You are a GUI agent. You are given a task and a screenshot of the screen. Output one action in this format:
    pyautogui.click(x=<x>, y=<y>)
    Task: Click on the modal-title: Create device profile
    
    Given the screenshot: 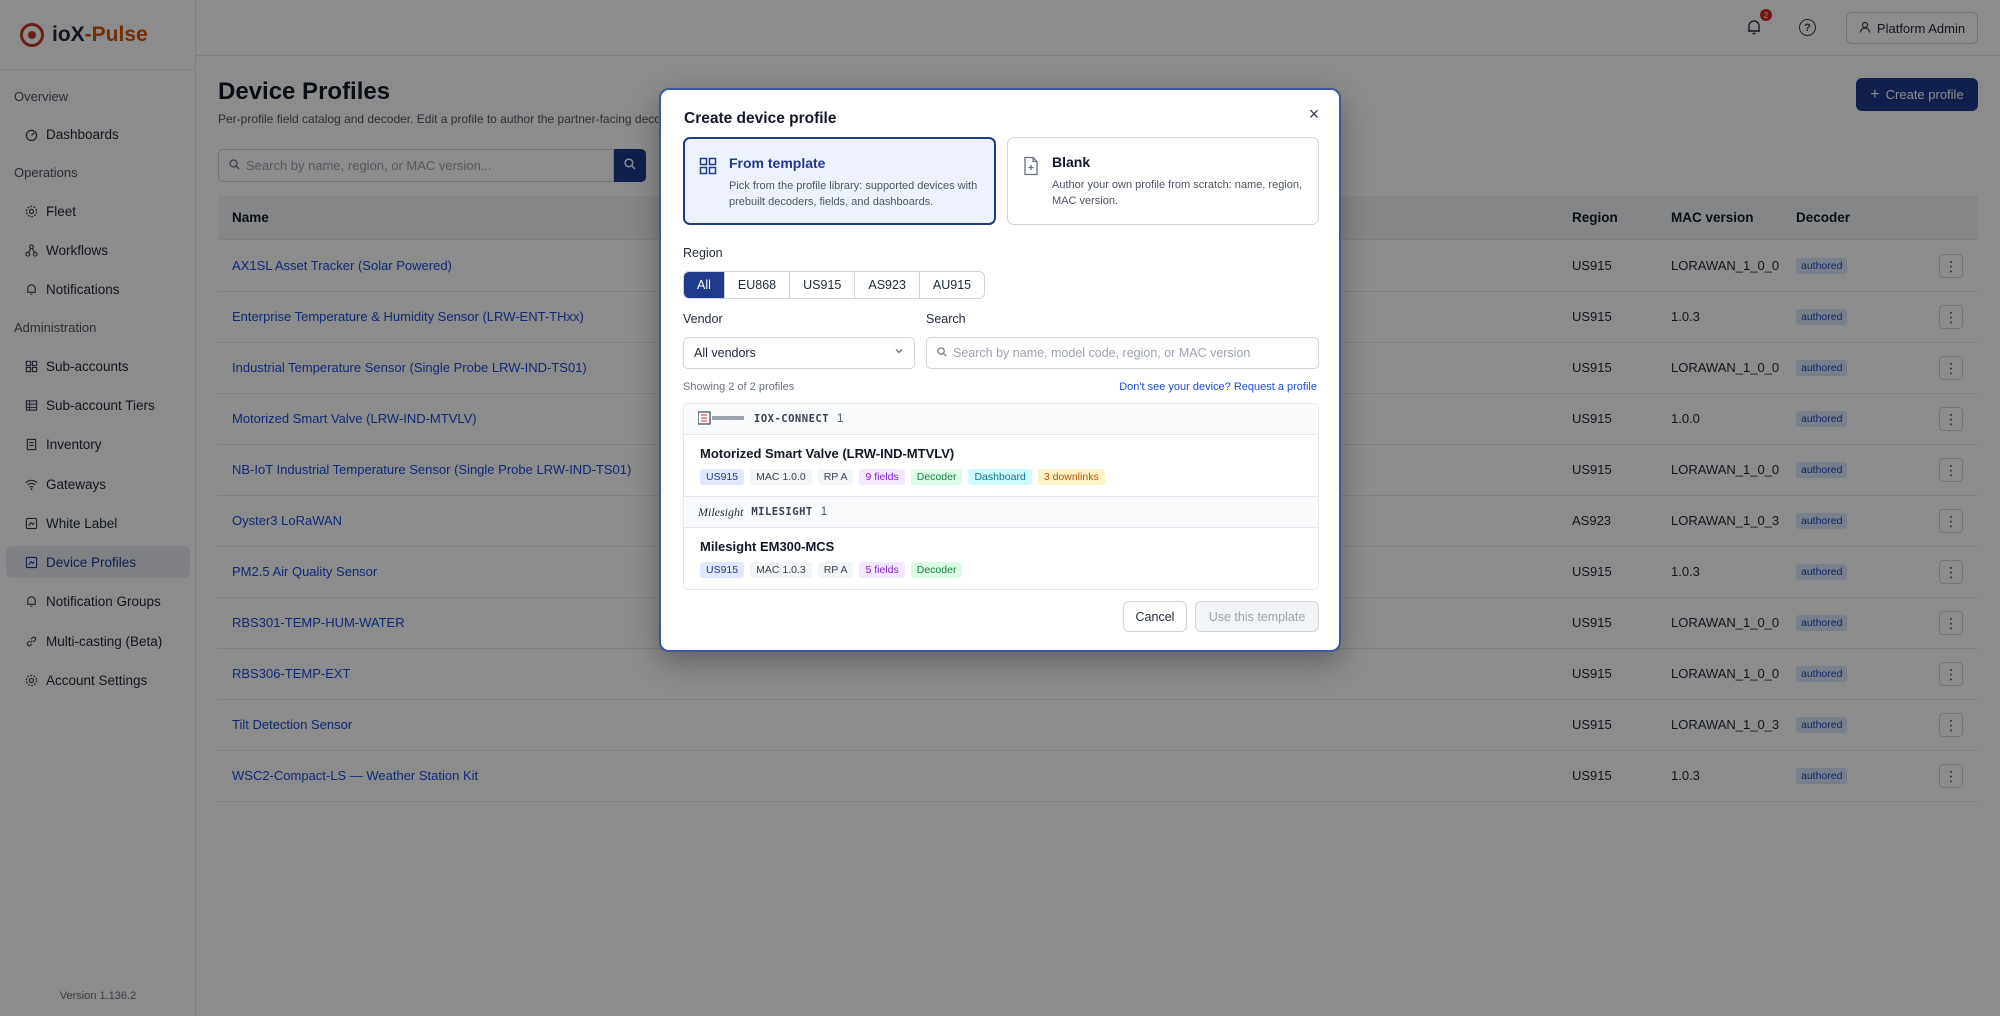 What is the action you would take?
    pyautogui.click(x=760, y=118)
    